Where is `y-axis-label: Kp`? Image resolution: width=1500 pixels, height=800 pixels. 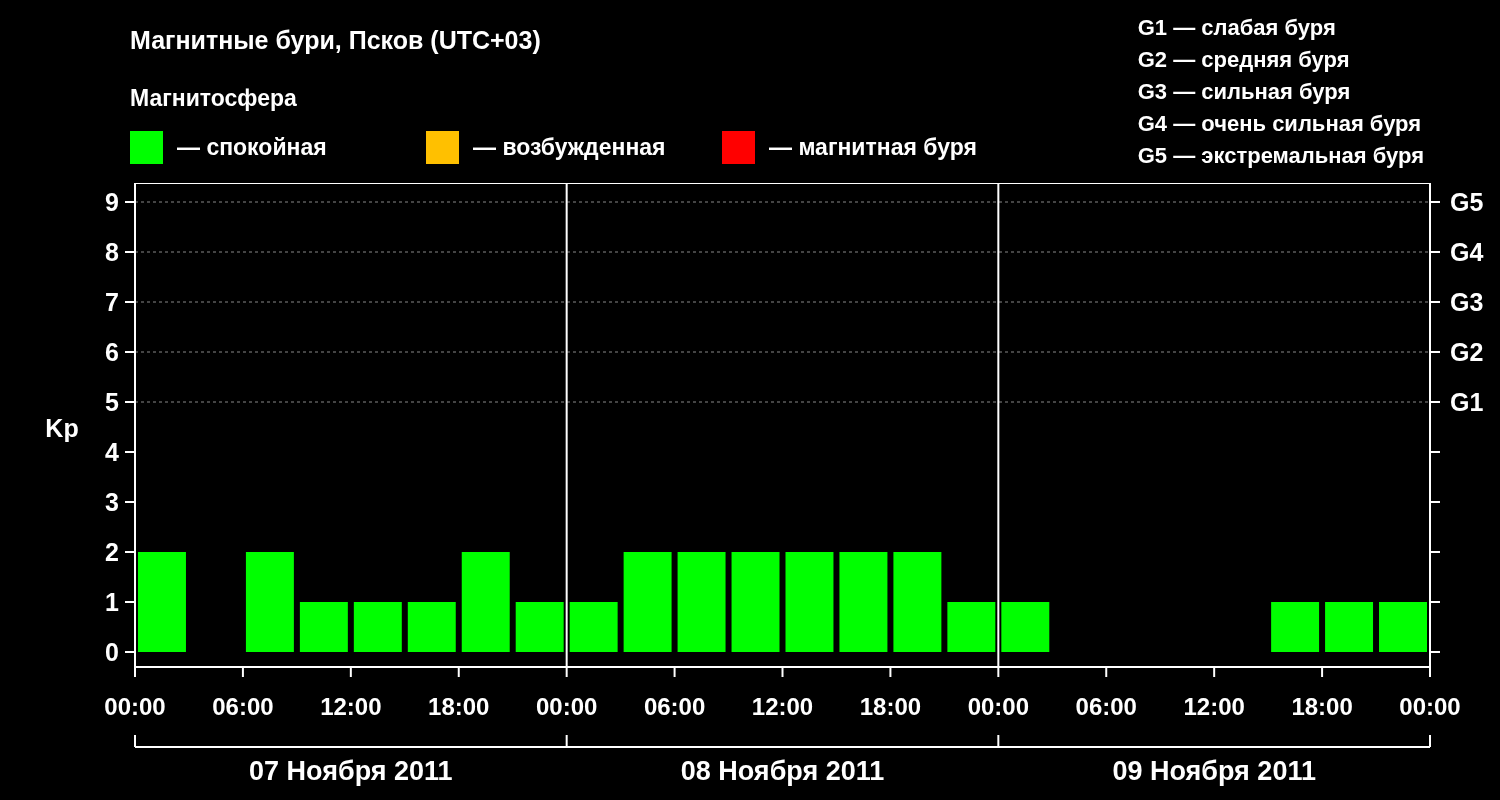 y-axis-label: Kp is located at coordinates (62, 428).